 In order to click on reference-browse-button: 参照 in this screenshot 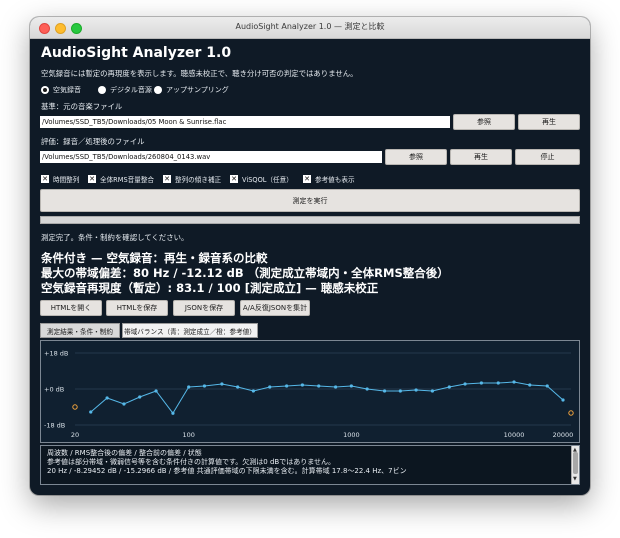, I will do `click(484, 122)`.